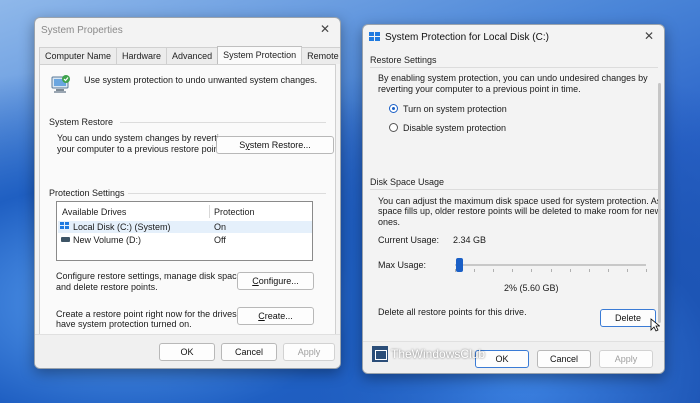 The image size is (700, 403). What do you see at coordinates (320, 55) in the screenshot?
I see `tab-remote: Remote` at bounding box center [320, 55].